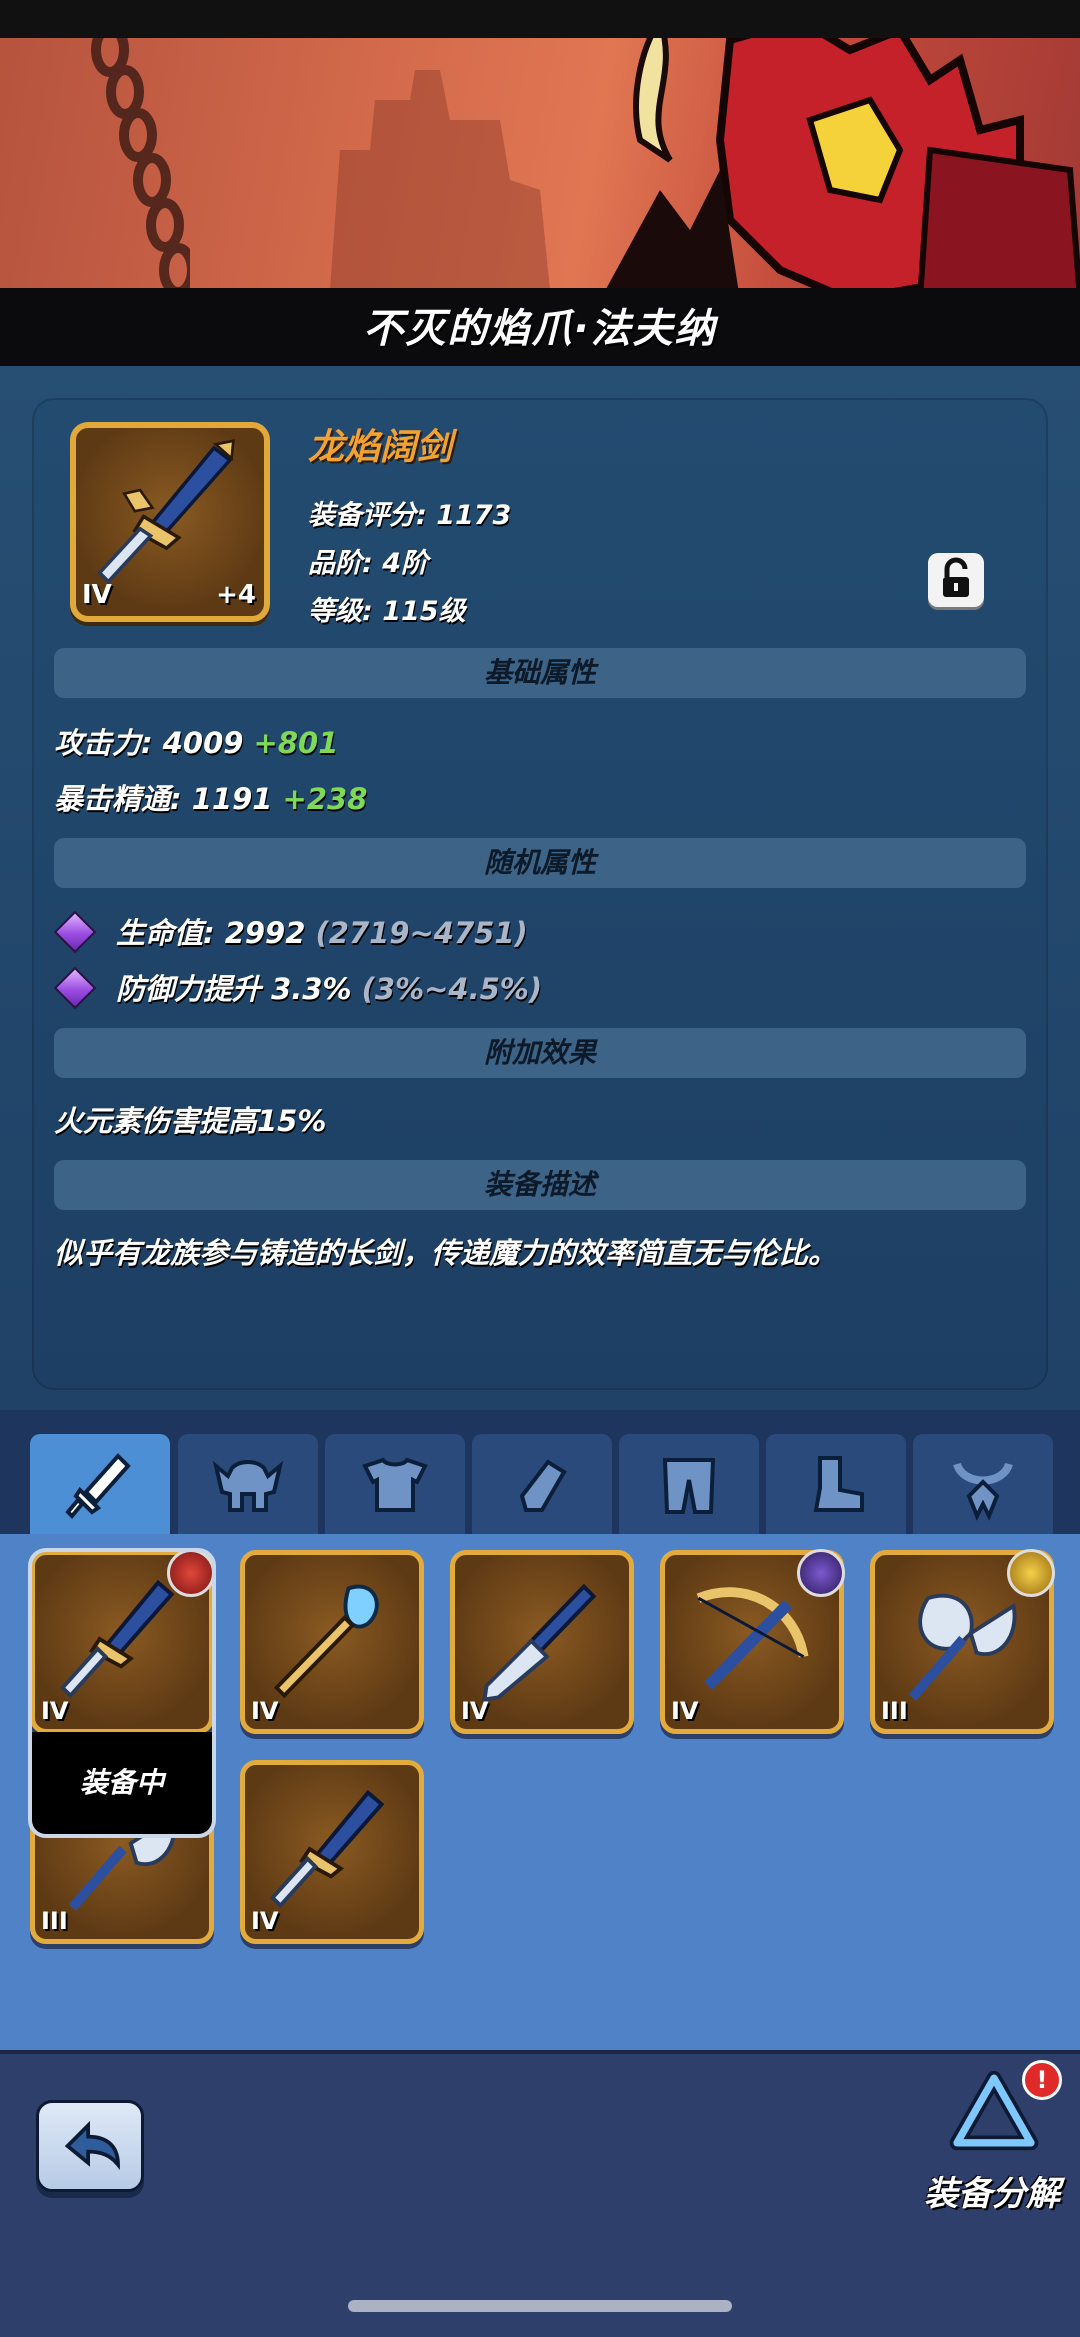 Image resolution: width=1080 pixels, height=2337 pixels. What do you see at coordinates (540, 1185) in the screenshot?
I see `section-description: 装备描述` at bounding box center [540, 1185].